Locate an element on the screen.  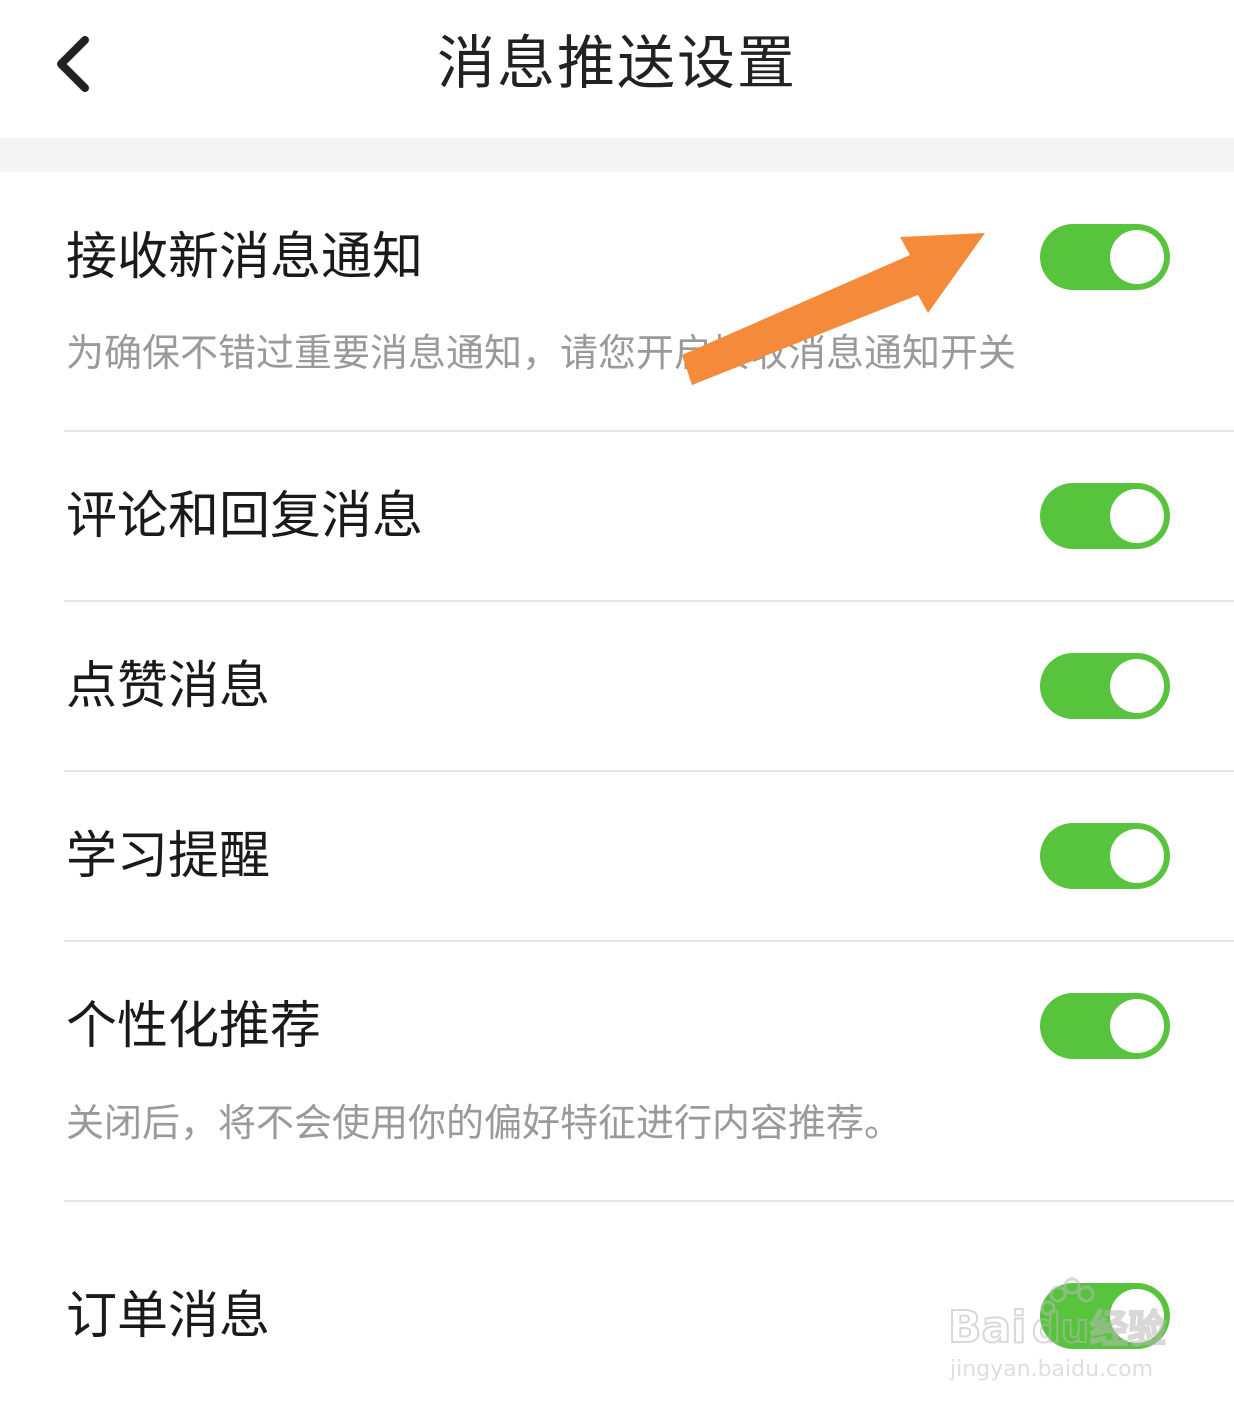
navigation-bar: 消息推送设置 is located at coordinates (617, 69).